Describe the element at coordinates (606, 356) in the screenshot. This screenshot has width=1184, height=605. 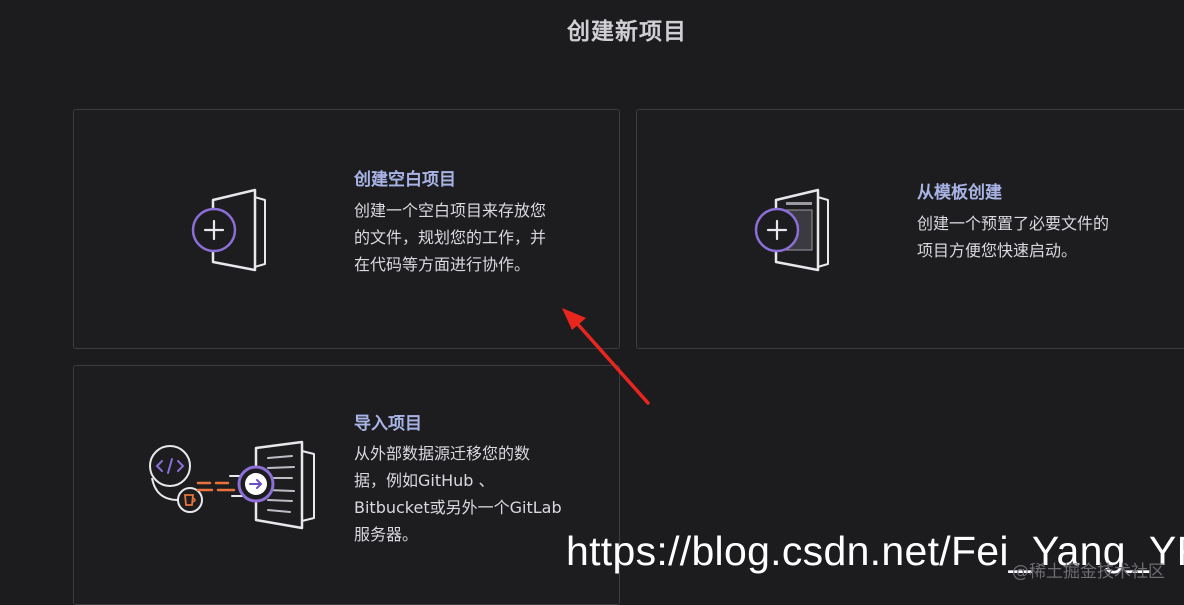
I see `annotation-arrow` at that location.